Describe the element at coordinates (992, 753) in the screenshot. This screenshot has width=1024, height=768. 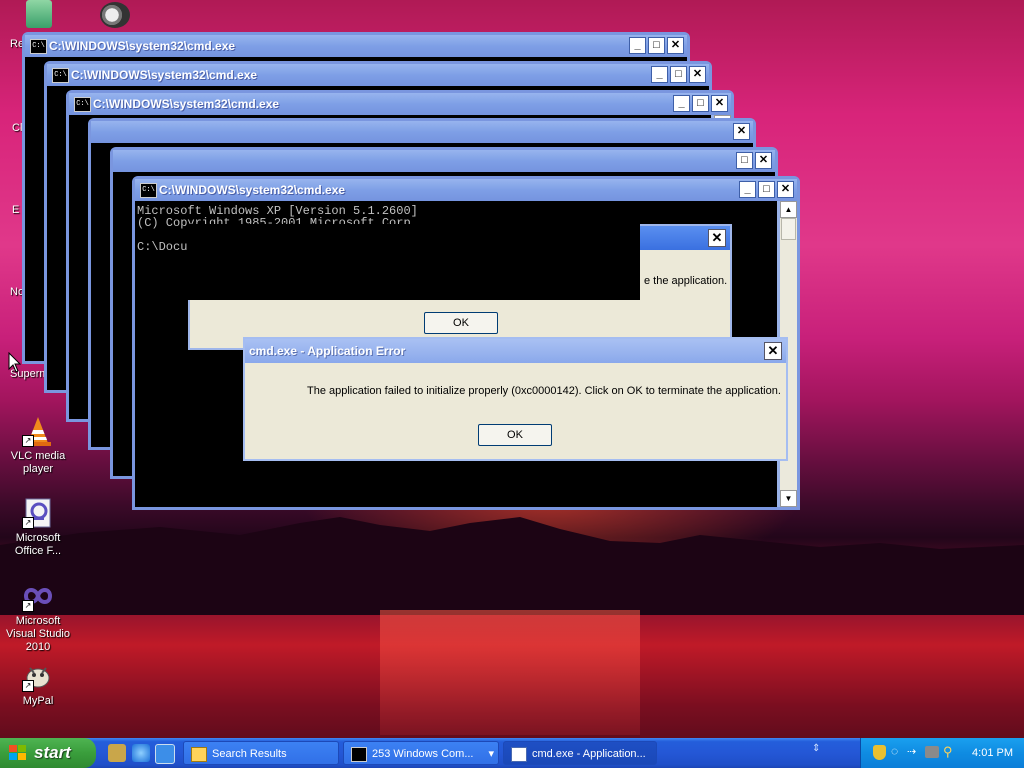
I see `clock: 4:01 PM` at that location.